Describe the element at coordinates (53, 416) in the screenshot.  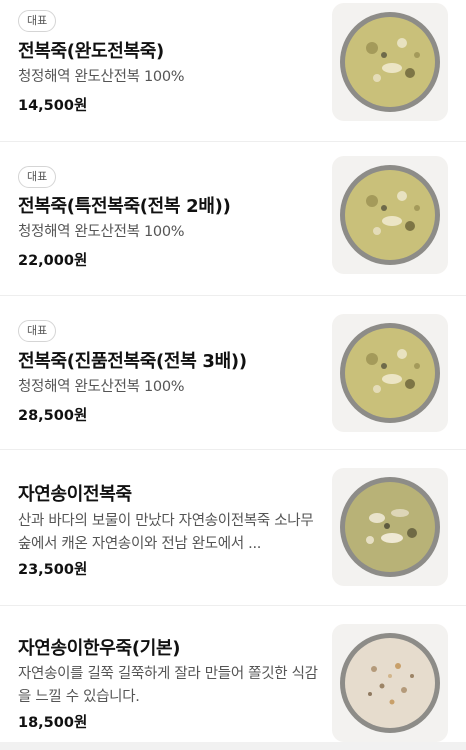
I see `menu-item-price: 28,500원` at that location.